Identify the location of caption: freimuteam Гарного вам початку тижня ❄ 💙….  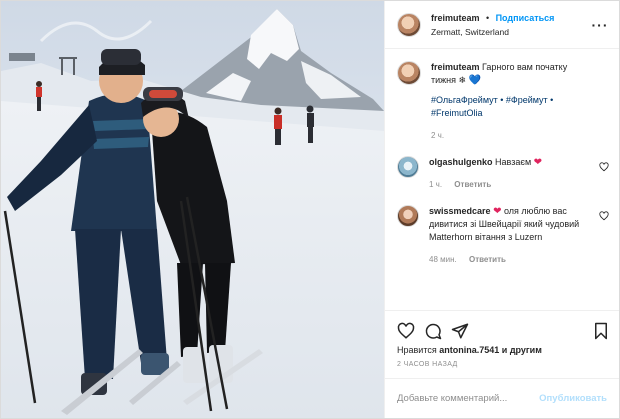
(503, 101).